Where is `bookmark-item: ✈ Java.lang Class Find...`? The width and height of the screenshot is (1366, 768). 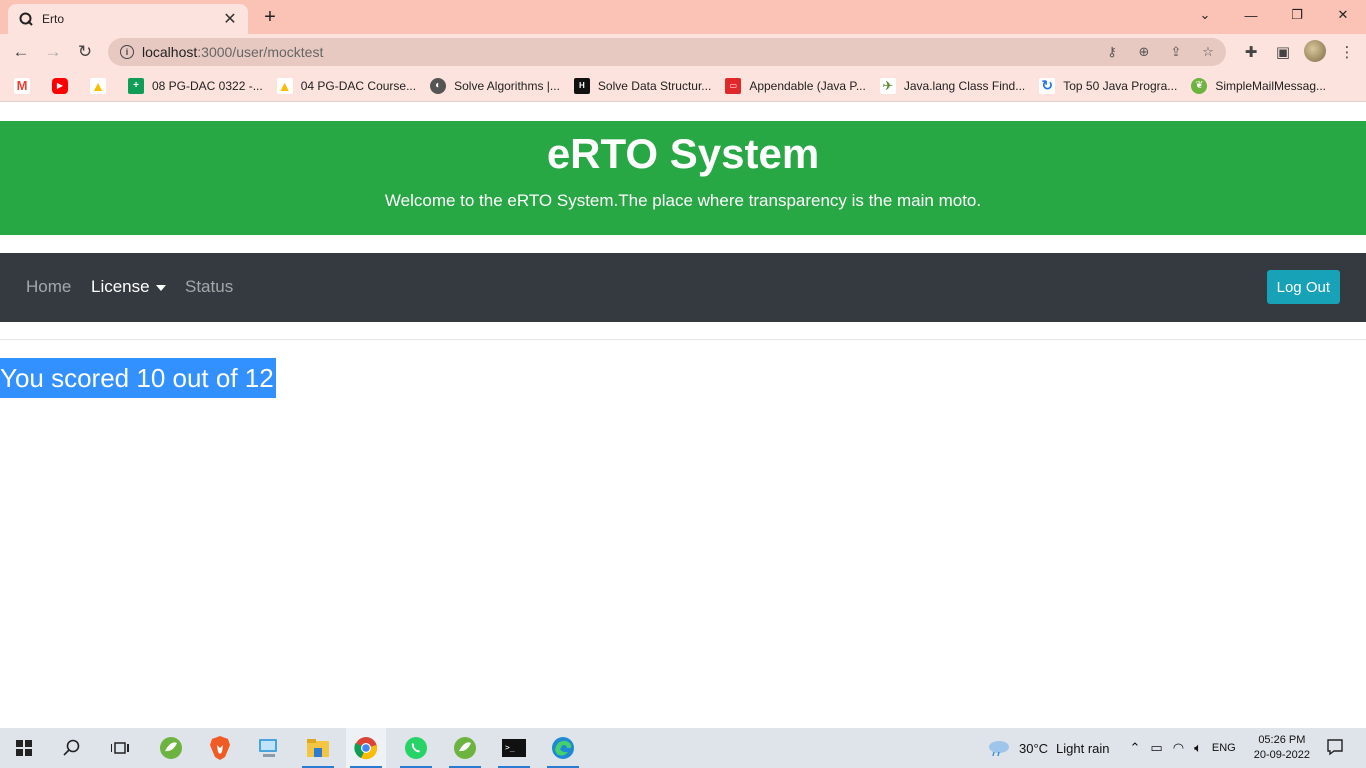
bookmark-item: ✈ Java.lang Class Find... is located at coordinates (952, 85).